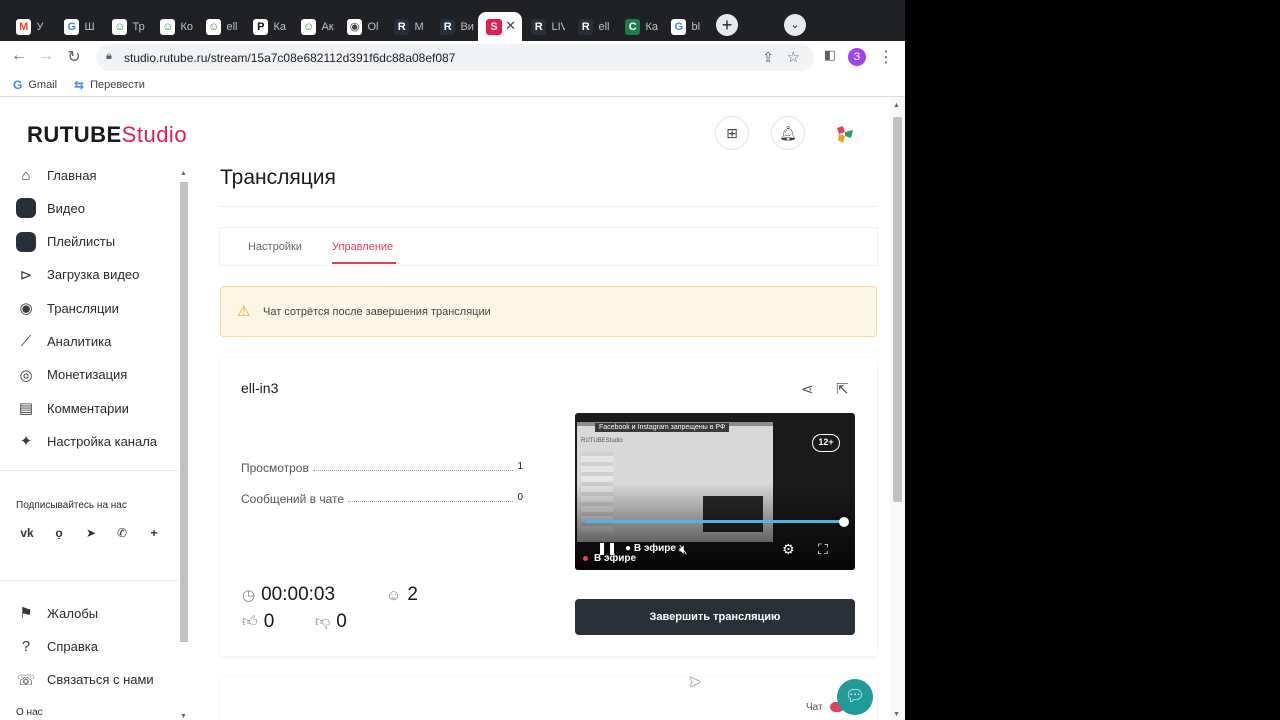 This screenshot has height=720, width=1280. What do you see at coordinates (638, 26) in the screenshot?
I see `browser-tab: C Ка` at bounding box center [638, 26].